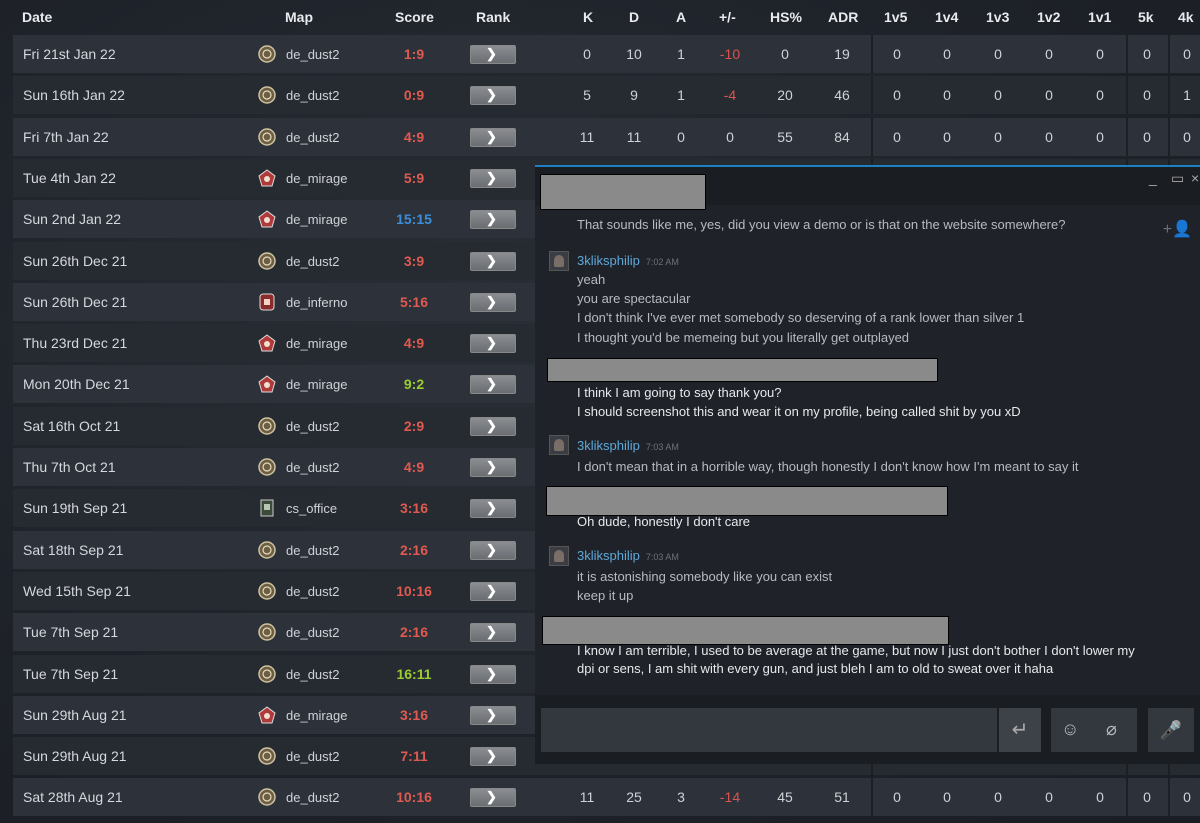 Image resolution: width=1200 pixels, height=823 pixels. What do you see at coordinates (37, 17) in the screenshot?
I see `col-date: Date` at bounding box center [37, 17].